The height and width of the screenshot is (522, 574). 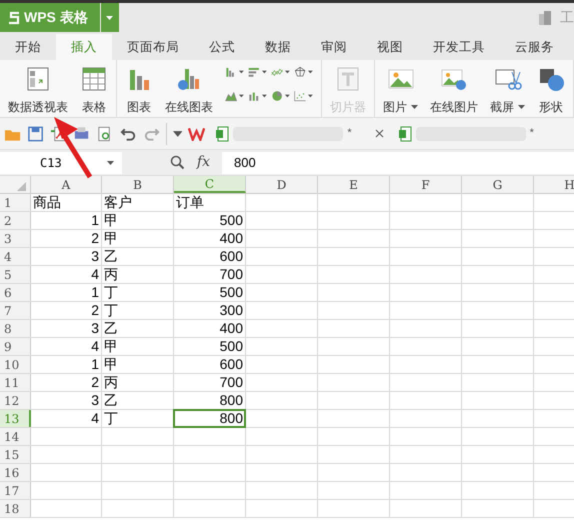 What do you see at coordinates (507, 88) in the screenshot?
I see `ribbon-button: 截屏` at bounding box center [507, 88].